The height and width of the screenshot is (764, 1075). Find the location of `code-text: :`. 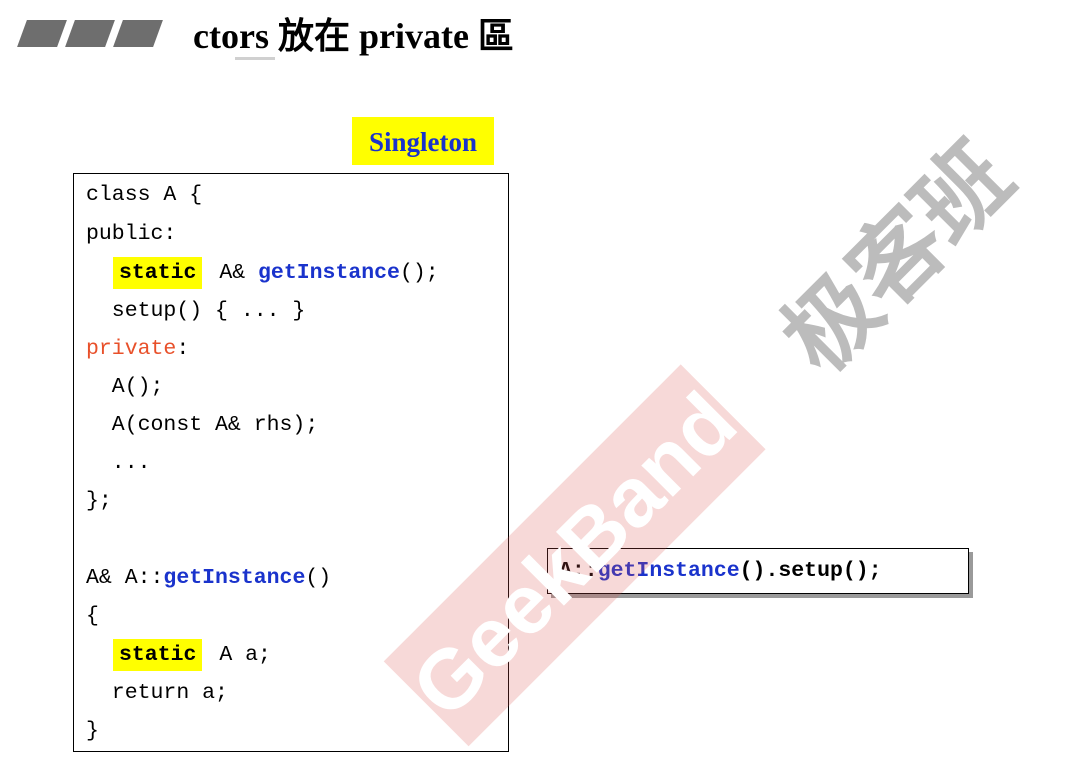

code-text: : is located at coordinates (183, 349).